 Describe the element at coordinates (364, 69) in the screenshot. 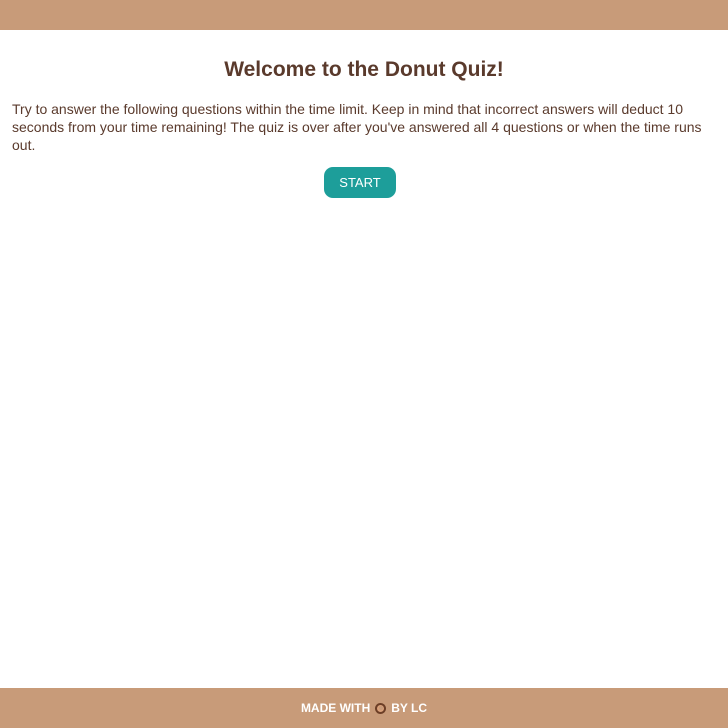

I see `page-title: Welcome to the Donut Quiz!` at that location.